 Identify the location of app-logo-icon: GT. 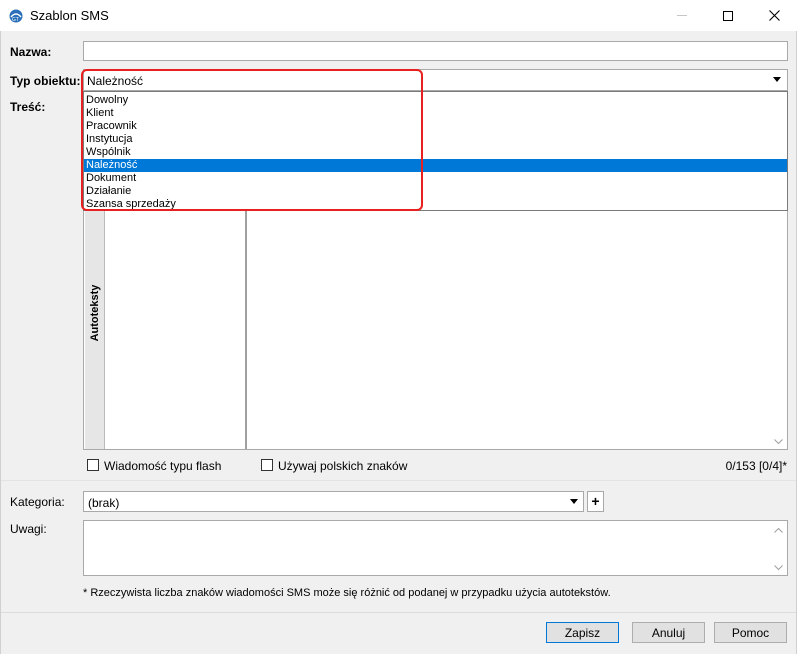
(16, 16).